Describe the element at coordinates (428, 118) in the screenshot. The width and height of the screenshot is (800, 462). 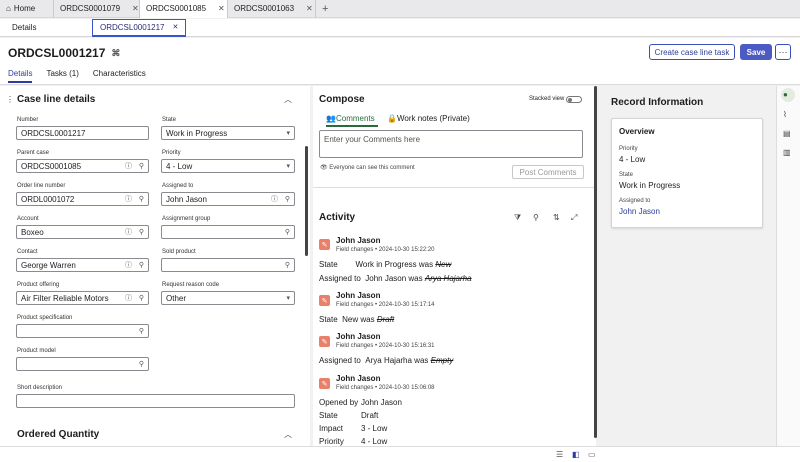
I see `tab-work-notes: 🔒Work notes (Private)` at that location.